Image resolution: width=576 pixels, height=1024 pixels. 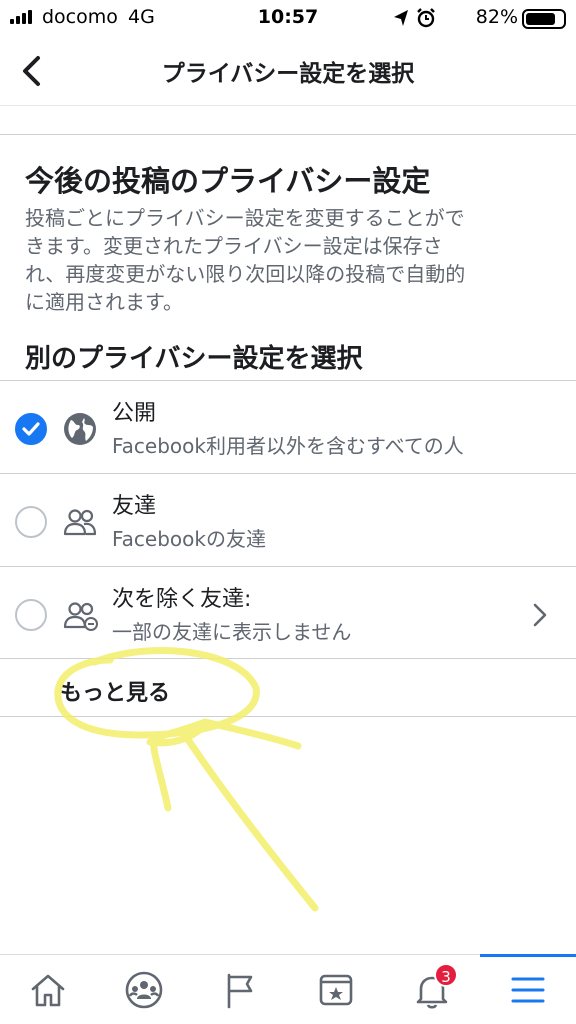 What do you see at coordinates (80, 616) in the screenshot?
I see `friends-except-icon` at bounding box center [80, 616].